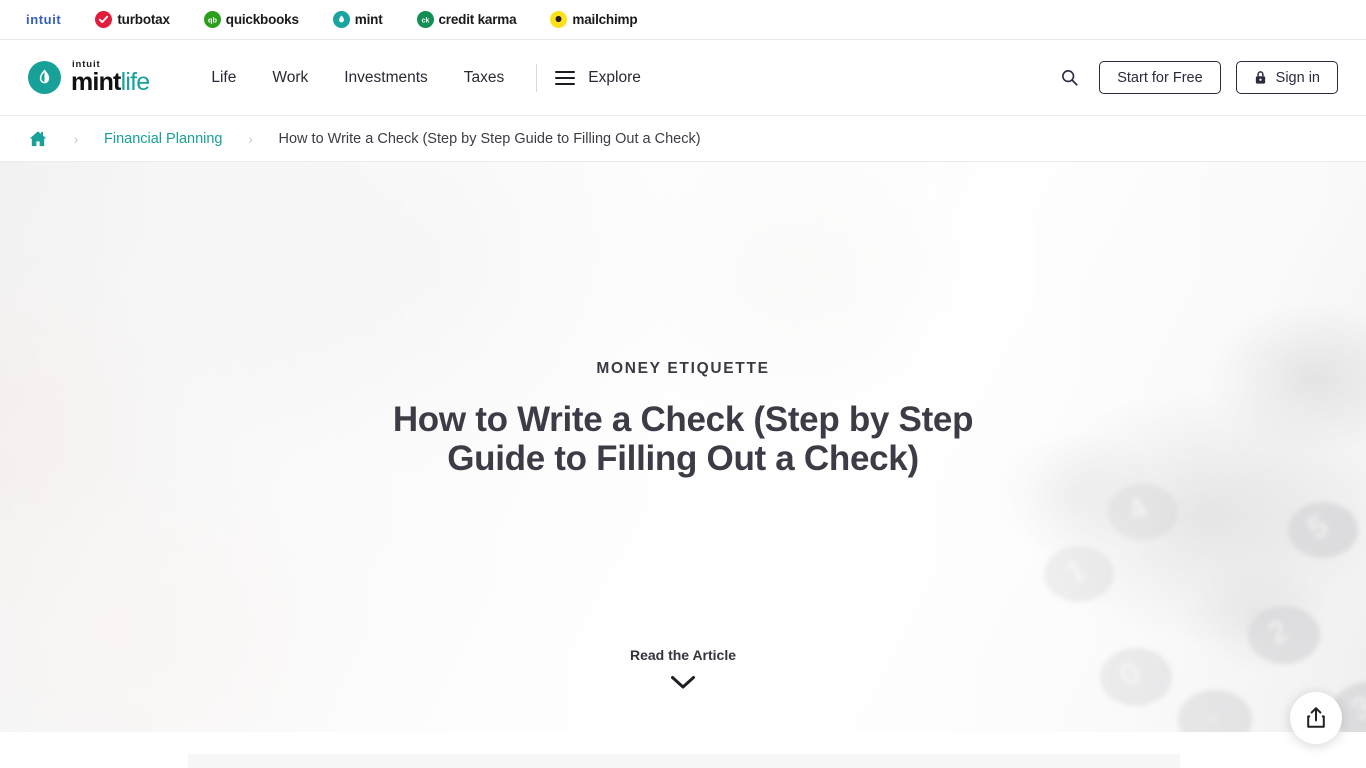  I want to click on logo-word-life: life, so click(135, 82).